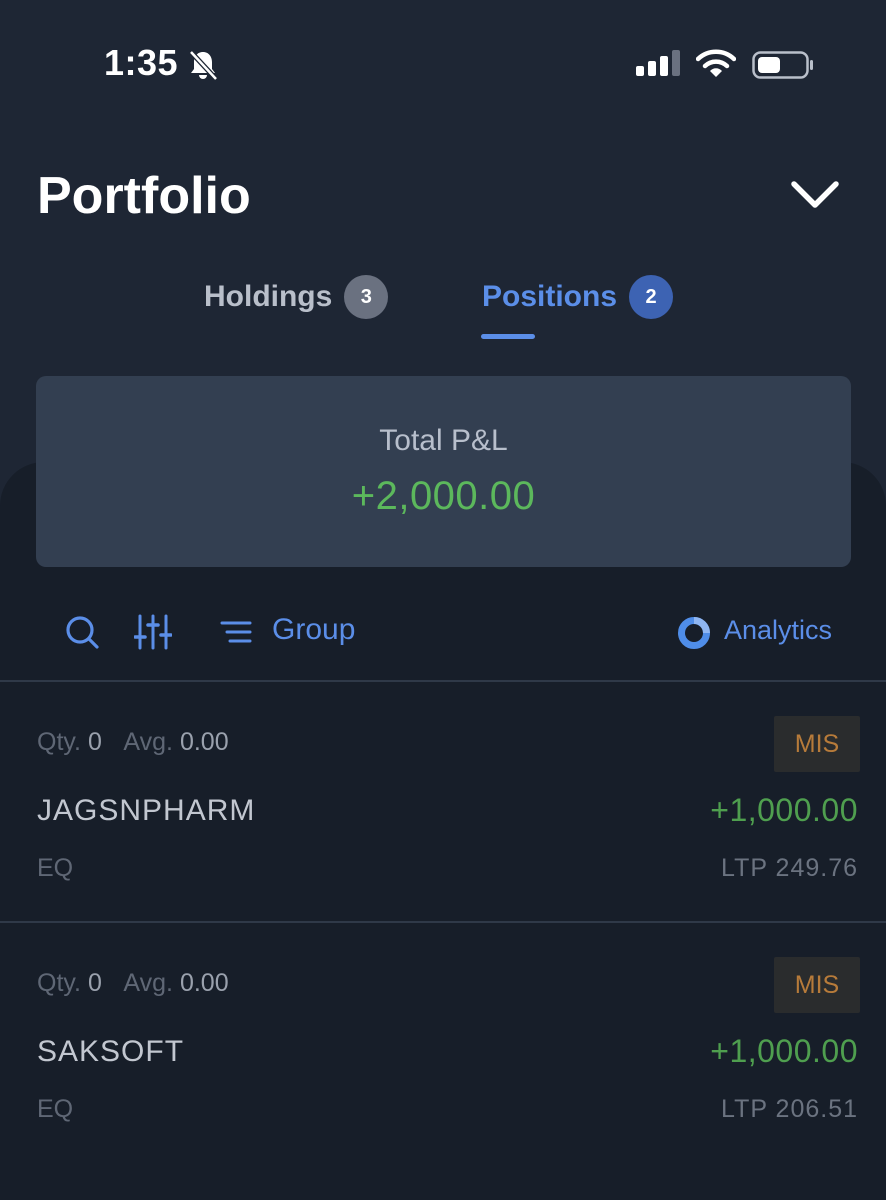  What do you see at coordinates (366, 297) in the screenshot?
I see `holdings-count-badge: 3` at bounding box center [366, 297].